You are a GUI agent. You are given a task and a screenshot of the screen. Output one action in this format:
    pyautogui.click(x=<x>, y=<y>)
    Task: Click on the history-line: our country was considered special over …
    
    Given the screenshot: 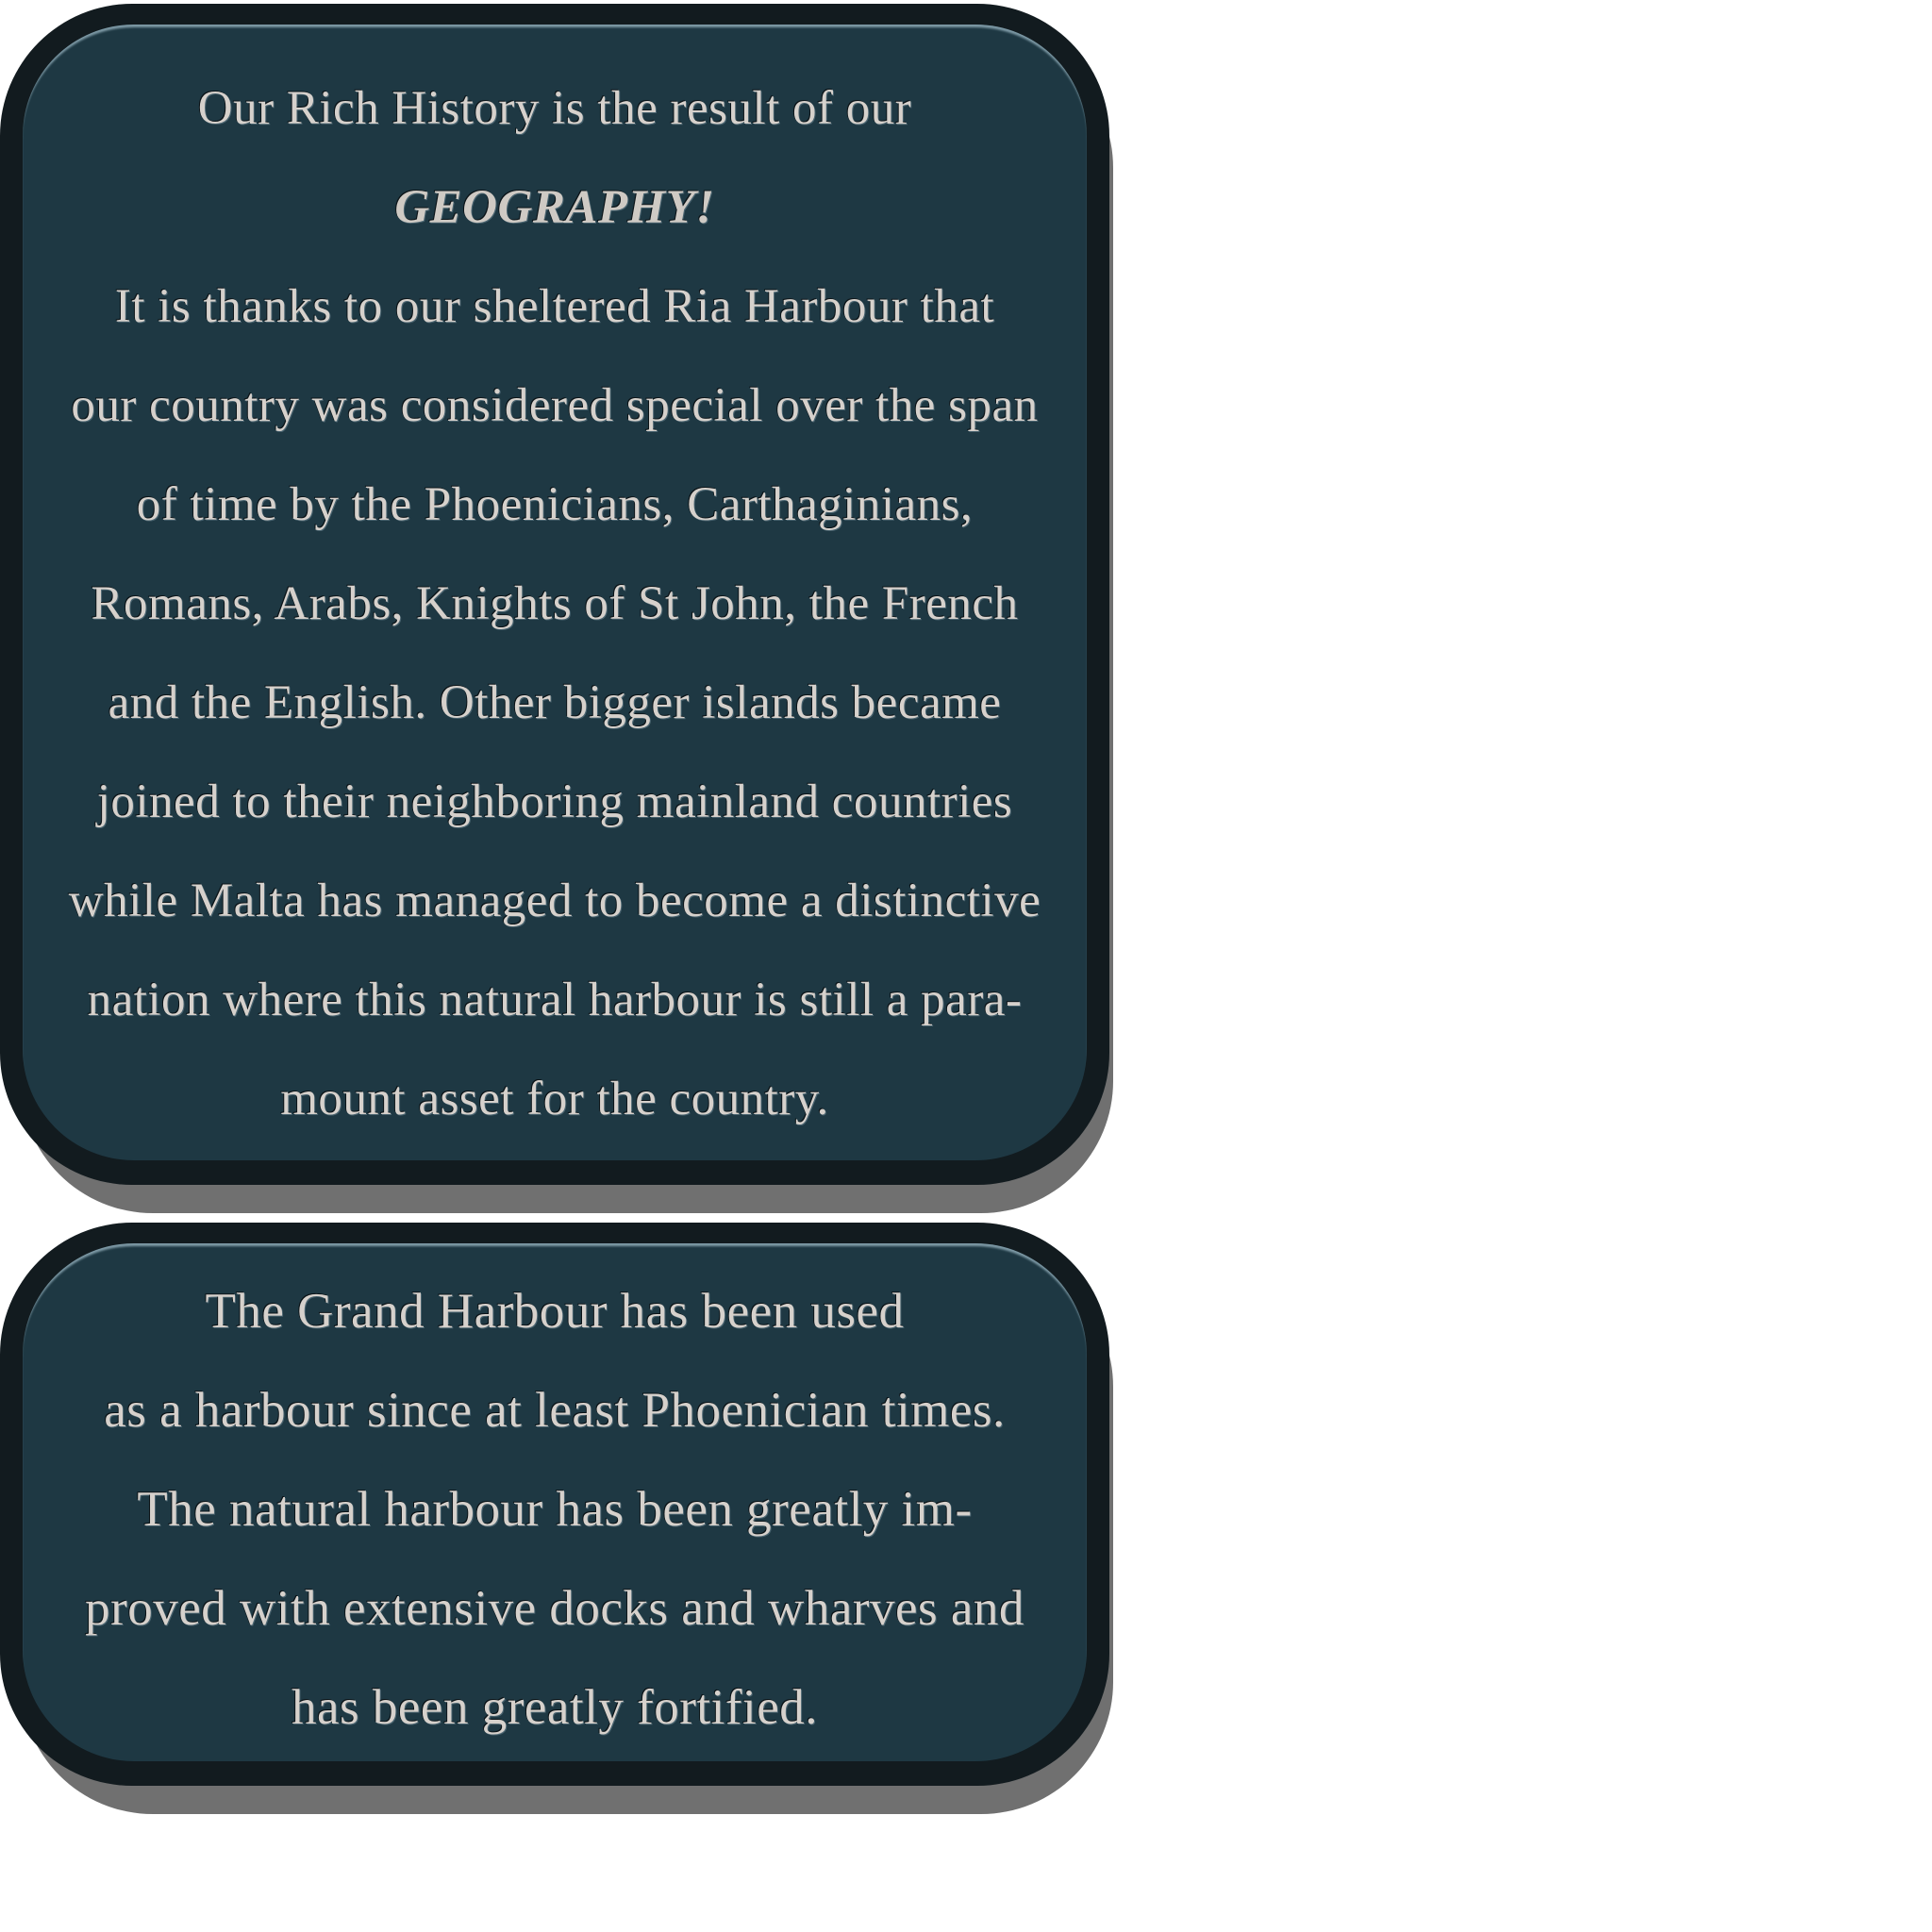 What is the action you would take?
    pyautogui.click(x=555, y=405)
    